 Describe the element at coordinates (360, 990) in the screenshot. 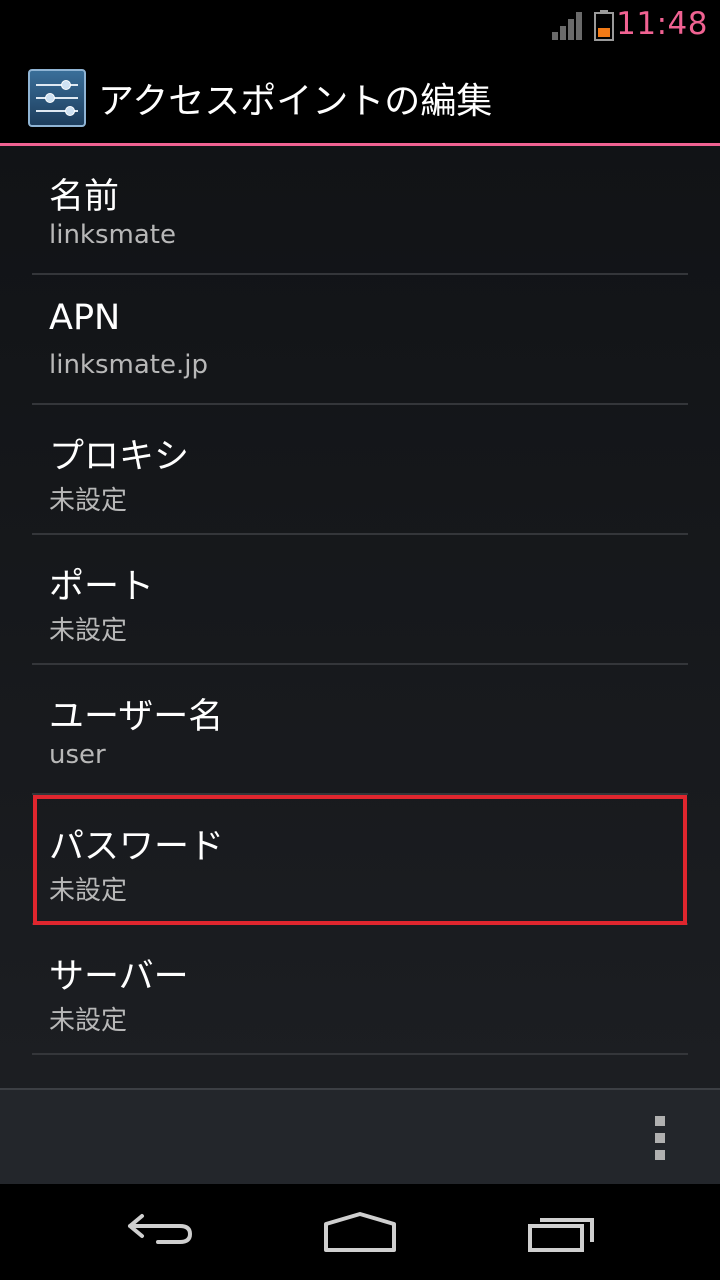

I see `field-server: サーバー 未設定` at that location.